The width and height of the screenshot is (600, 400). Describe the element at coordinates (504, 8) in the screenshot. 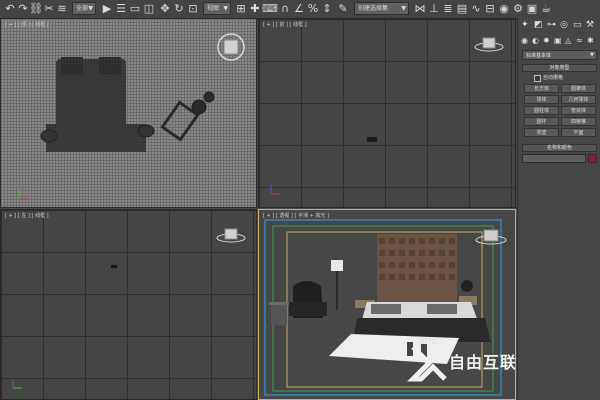

I see `material-editor-icon: ◉` at that location.